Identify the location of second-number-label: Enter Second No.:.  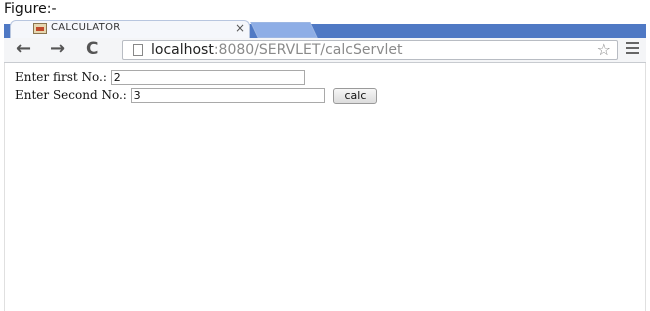
(71, 95).